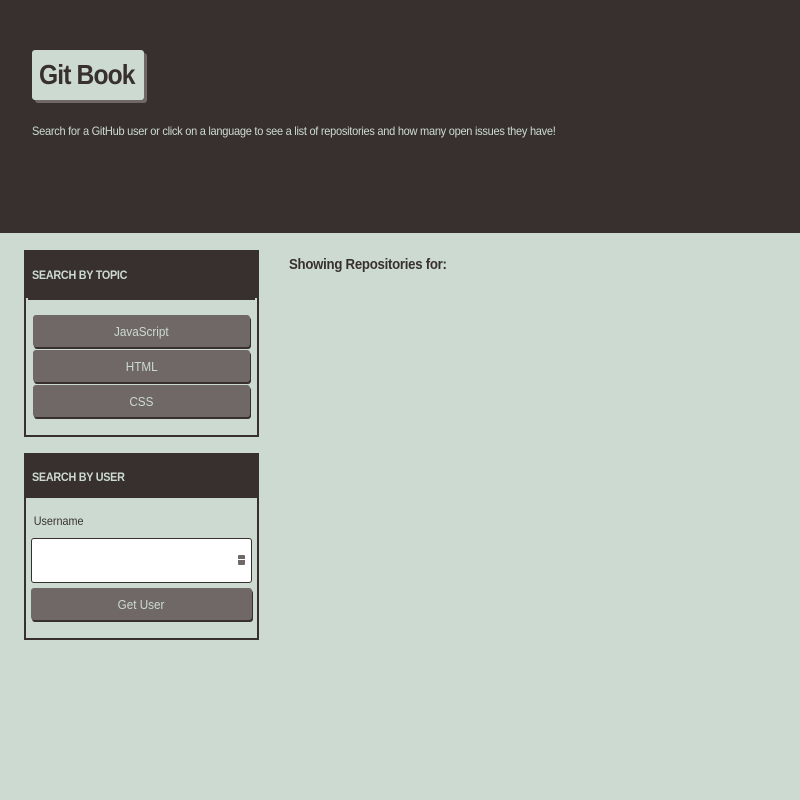  What do you see at coordinates (368, 264) in the screenshot?
I see `repositories-heading: Showing Repositories for:` at bounding box center [368, 264].